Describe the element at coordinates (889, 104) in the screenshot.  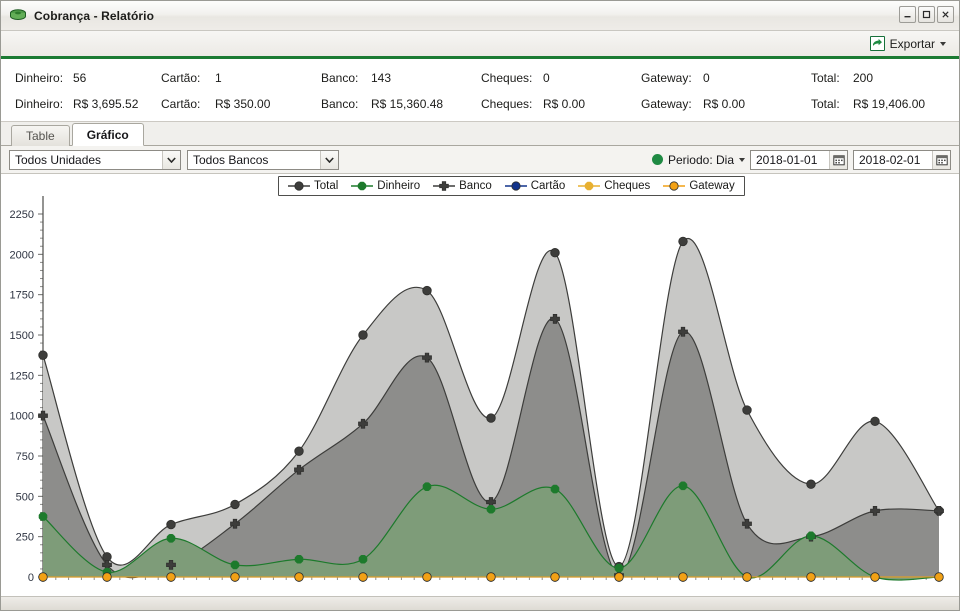
I see `value: R$ 19,406.00` at that location.